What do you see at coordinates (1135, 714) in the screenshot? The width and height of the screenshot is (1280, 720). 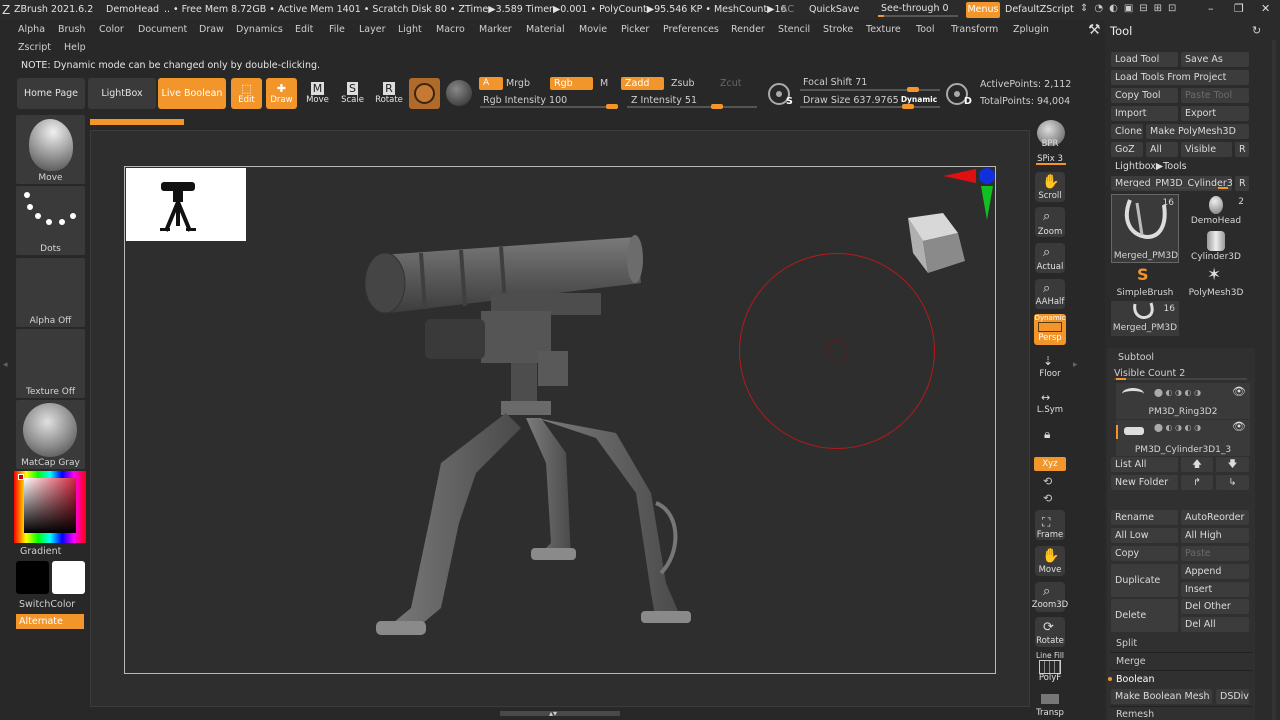 I see `remesh-section: Remesh` at bounding box center [1135, 714].